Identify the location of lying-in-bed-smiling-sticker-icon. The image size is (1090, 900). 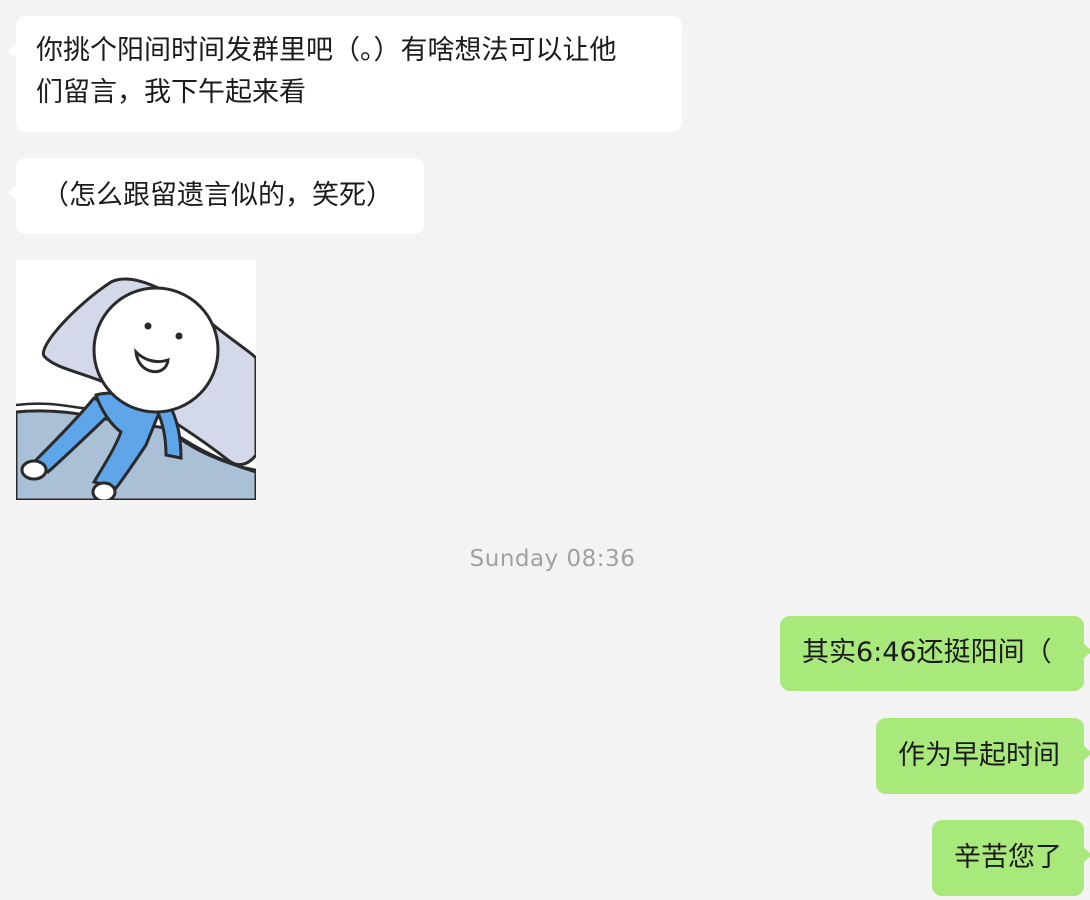
(136, 380).